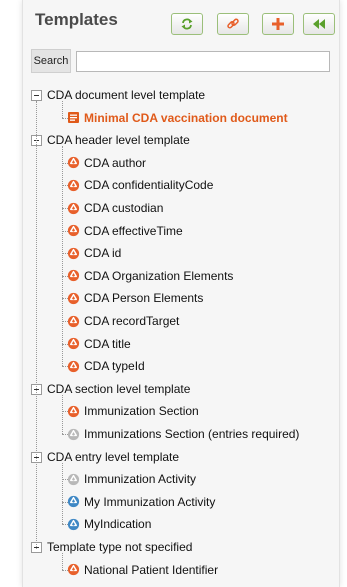 This screenshot has width=347, height=587. I want to click on tree-leaf: My Immunization Activity, so click(141, 502).